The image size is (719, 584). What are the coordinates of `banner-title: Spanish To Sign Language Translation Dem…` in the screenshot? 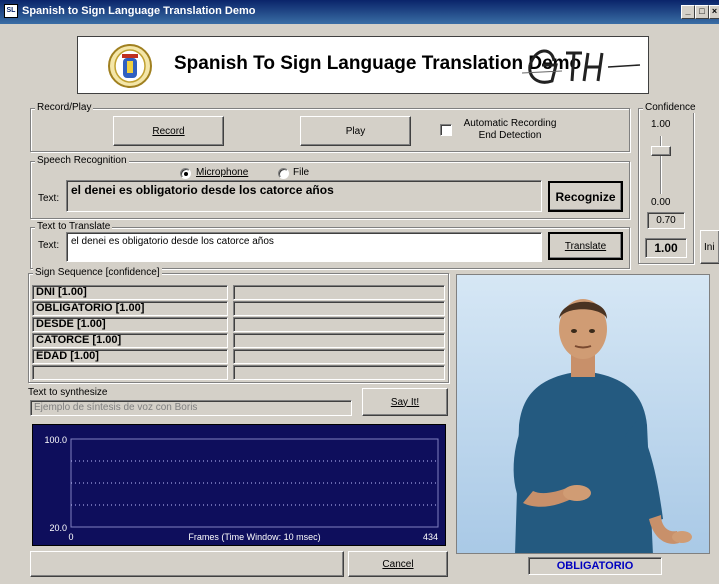 It's located at (378, 63).